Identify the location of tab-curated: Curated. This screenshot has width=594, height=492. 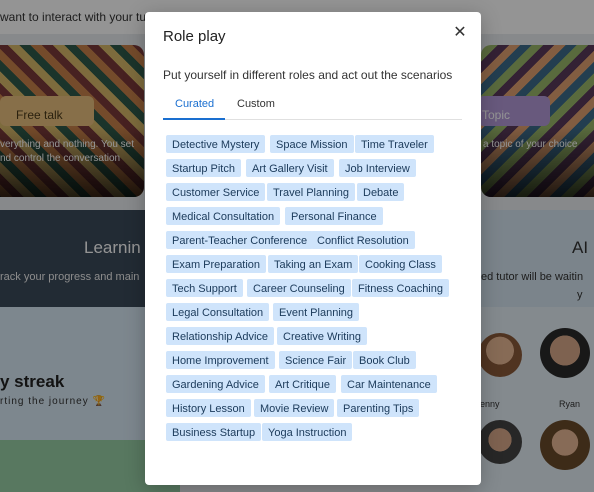
(194, 104).